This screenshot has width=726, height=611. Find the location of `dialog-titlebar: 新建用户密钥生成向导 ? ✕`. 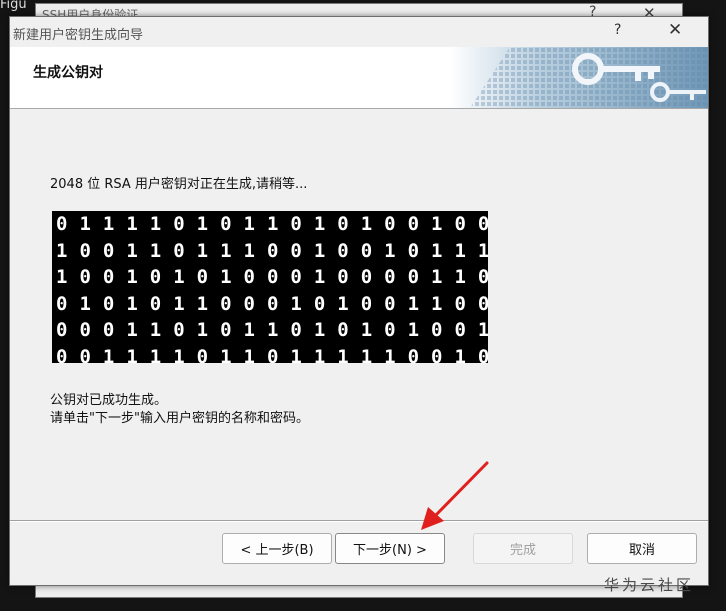

dialog-titlebar: 新建用户密钥生成向导 ? ✕ is located at coordinates (359, 32).